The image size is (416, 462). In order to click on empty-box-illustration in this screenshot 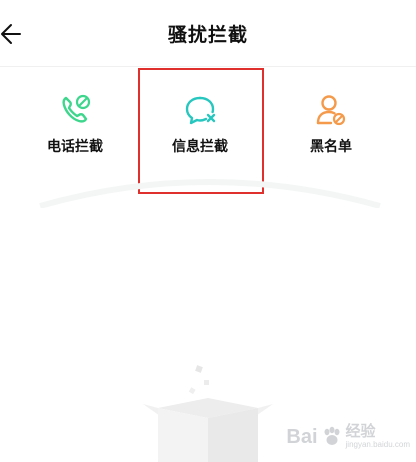, I will do `click(208, 413)`.